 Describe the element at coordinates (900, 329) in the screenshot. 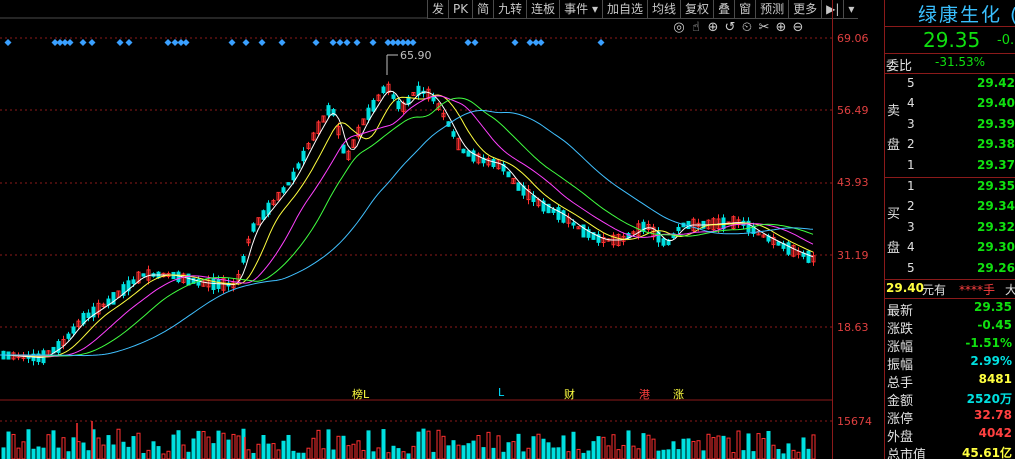

I see `stat-label: 涨跌` at that location.